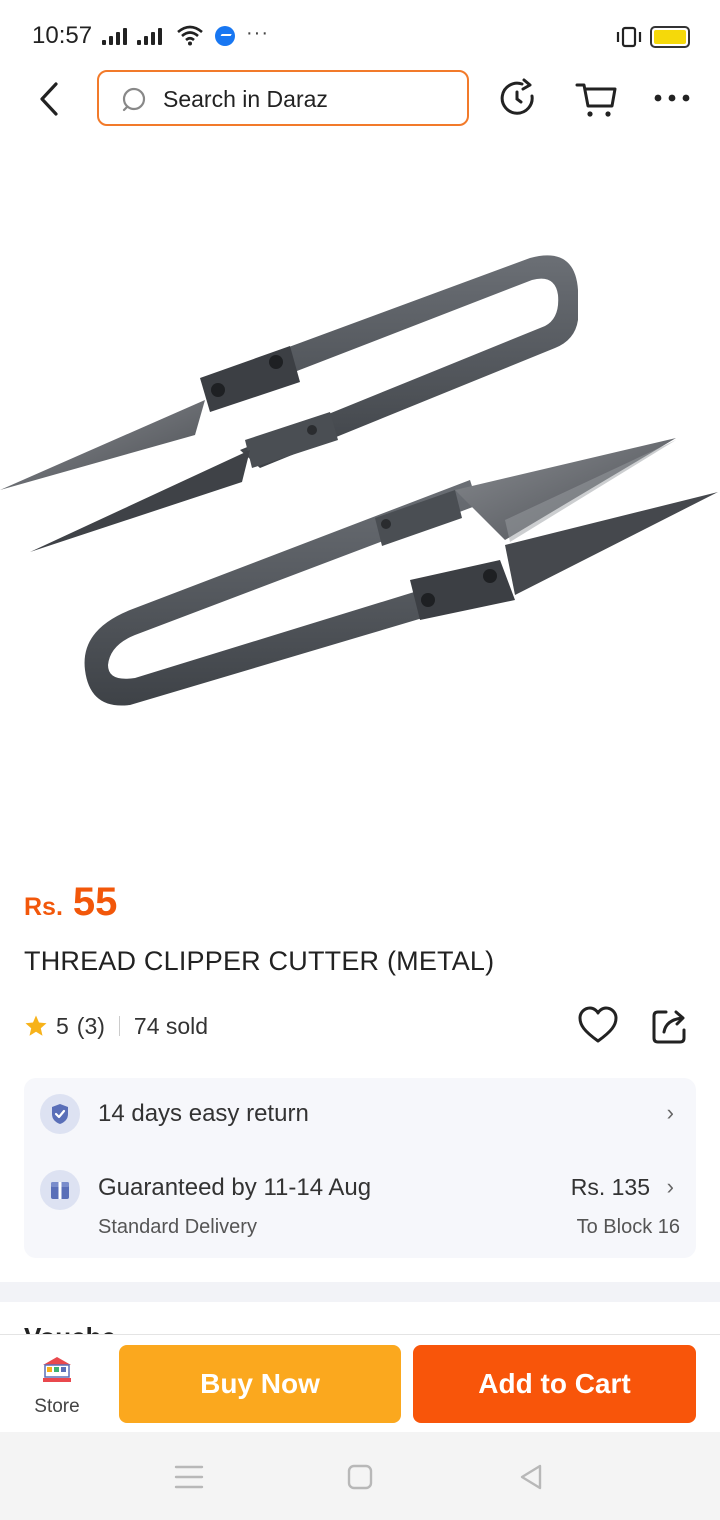  I want to click on back-triangle-icon, so click(531, 1477).